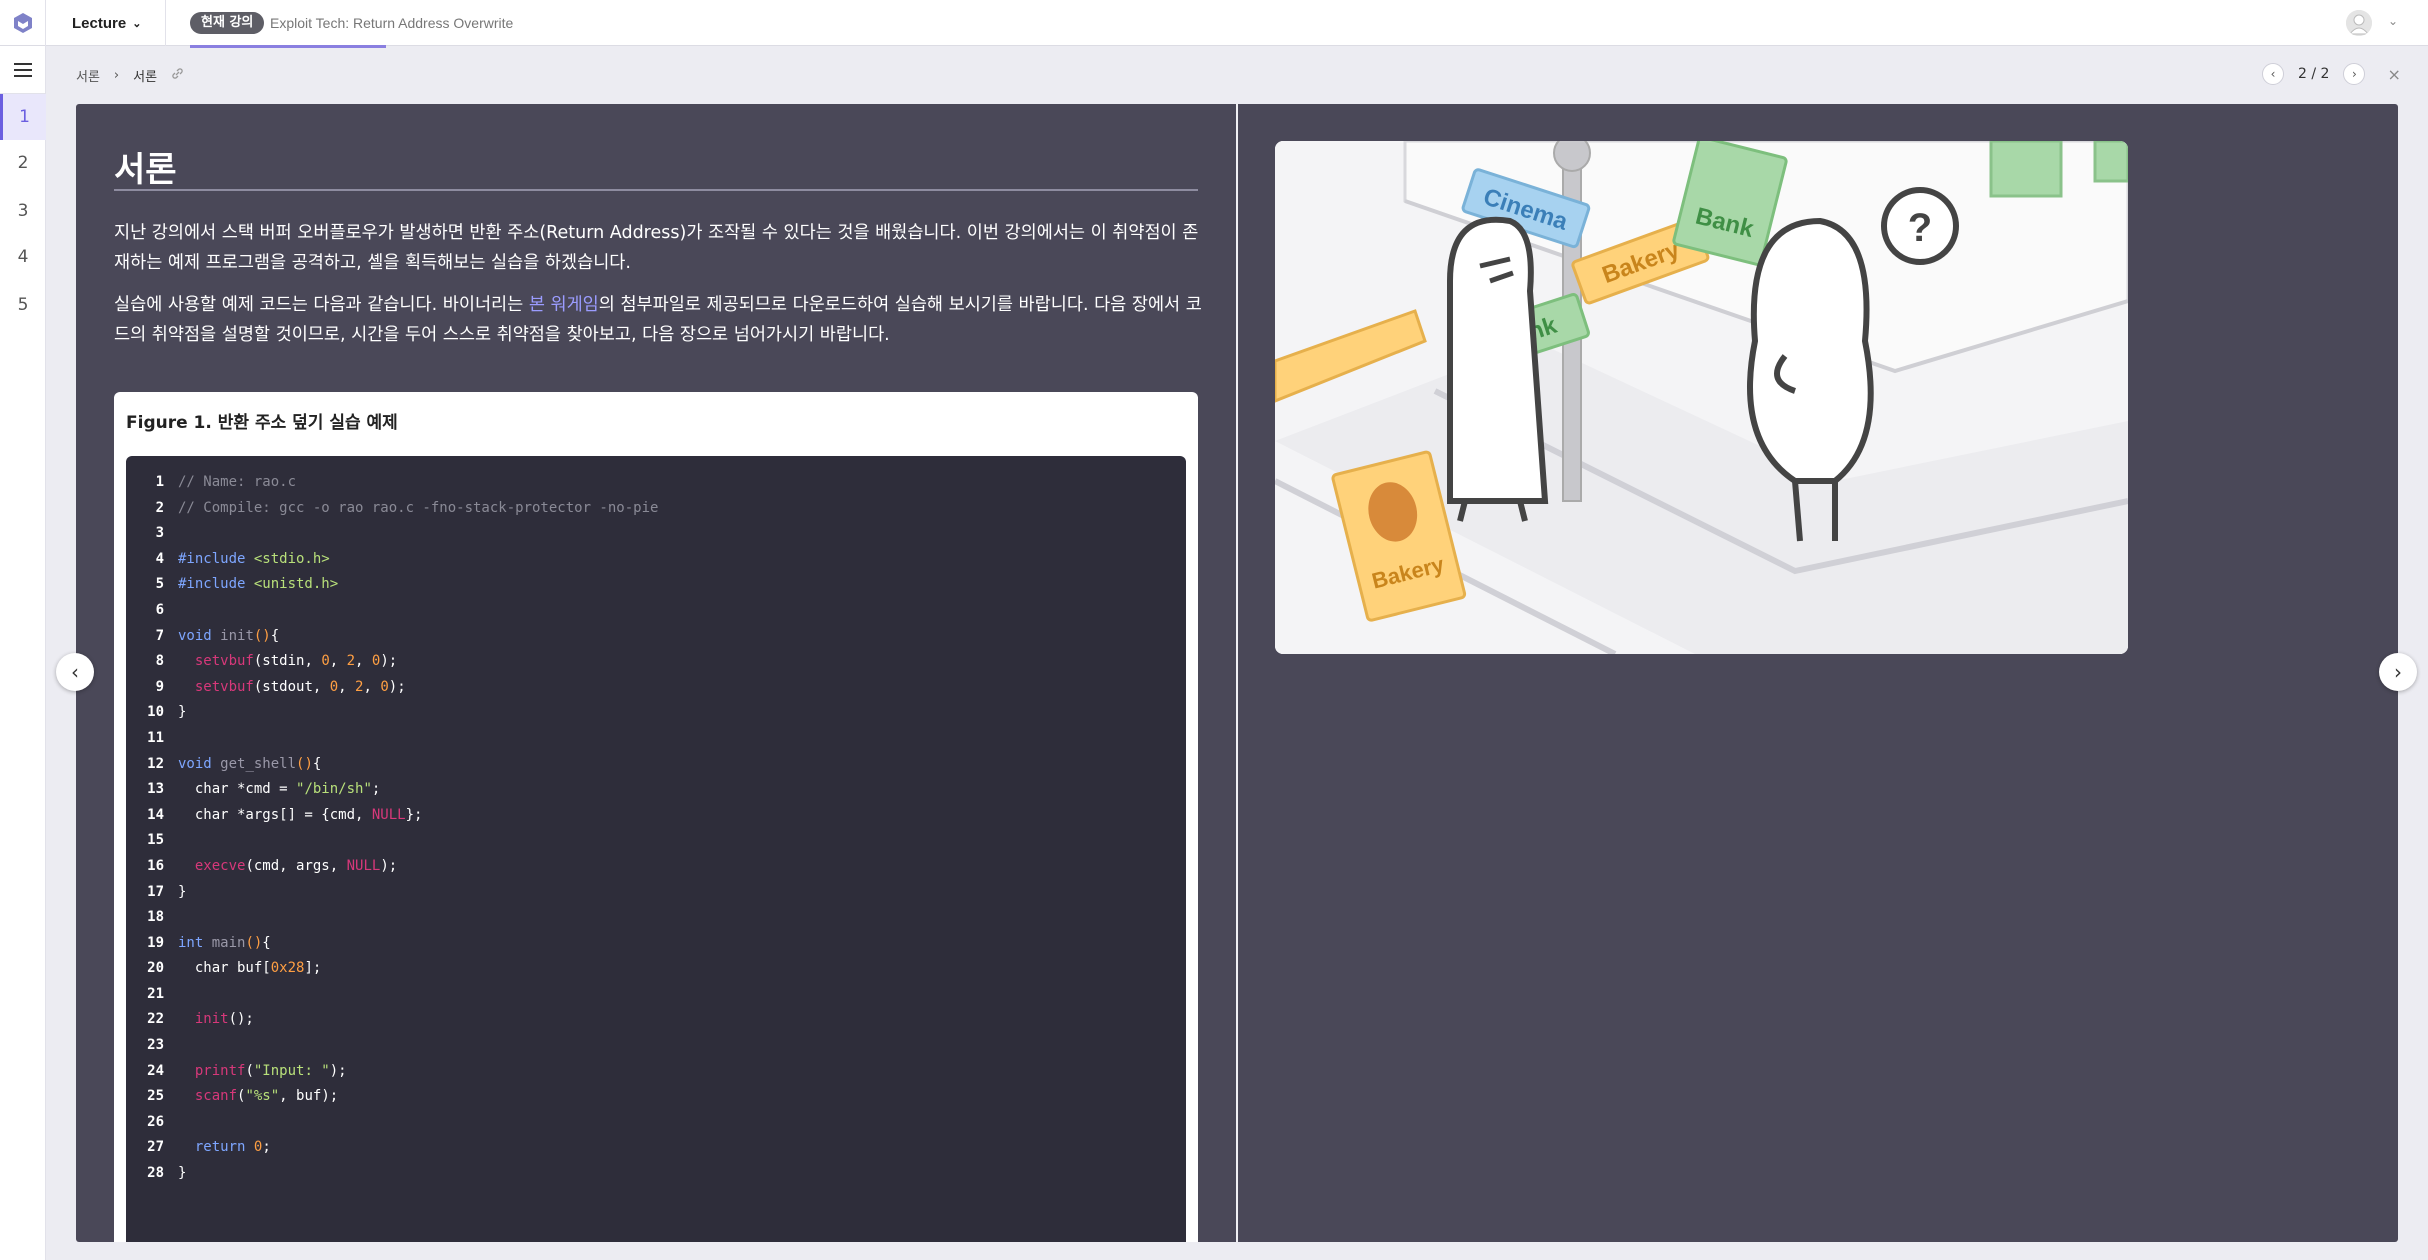  What do you see at coordinates (155, 712) in the screenshot?
I see `line-number: 10` at bounding box center [155, 712].